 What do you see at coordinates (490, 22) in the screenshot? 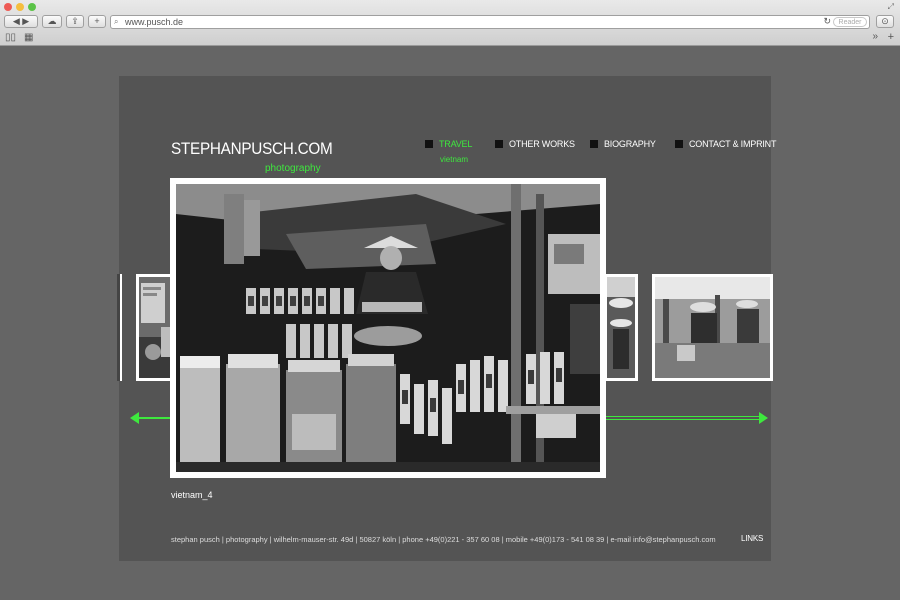
I see `address-bar: ⌕ www.pusch.de ↻ Reader` at bounding box center [490, 22].